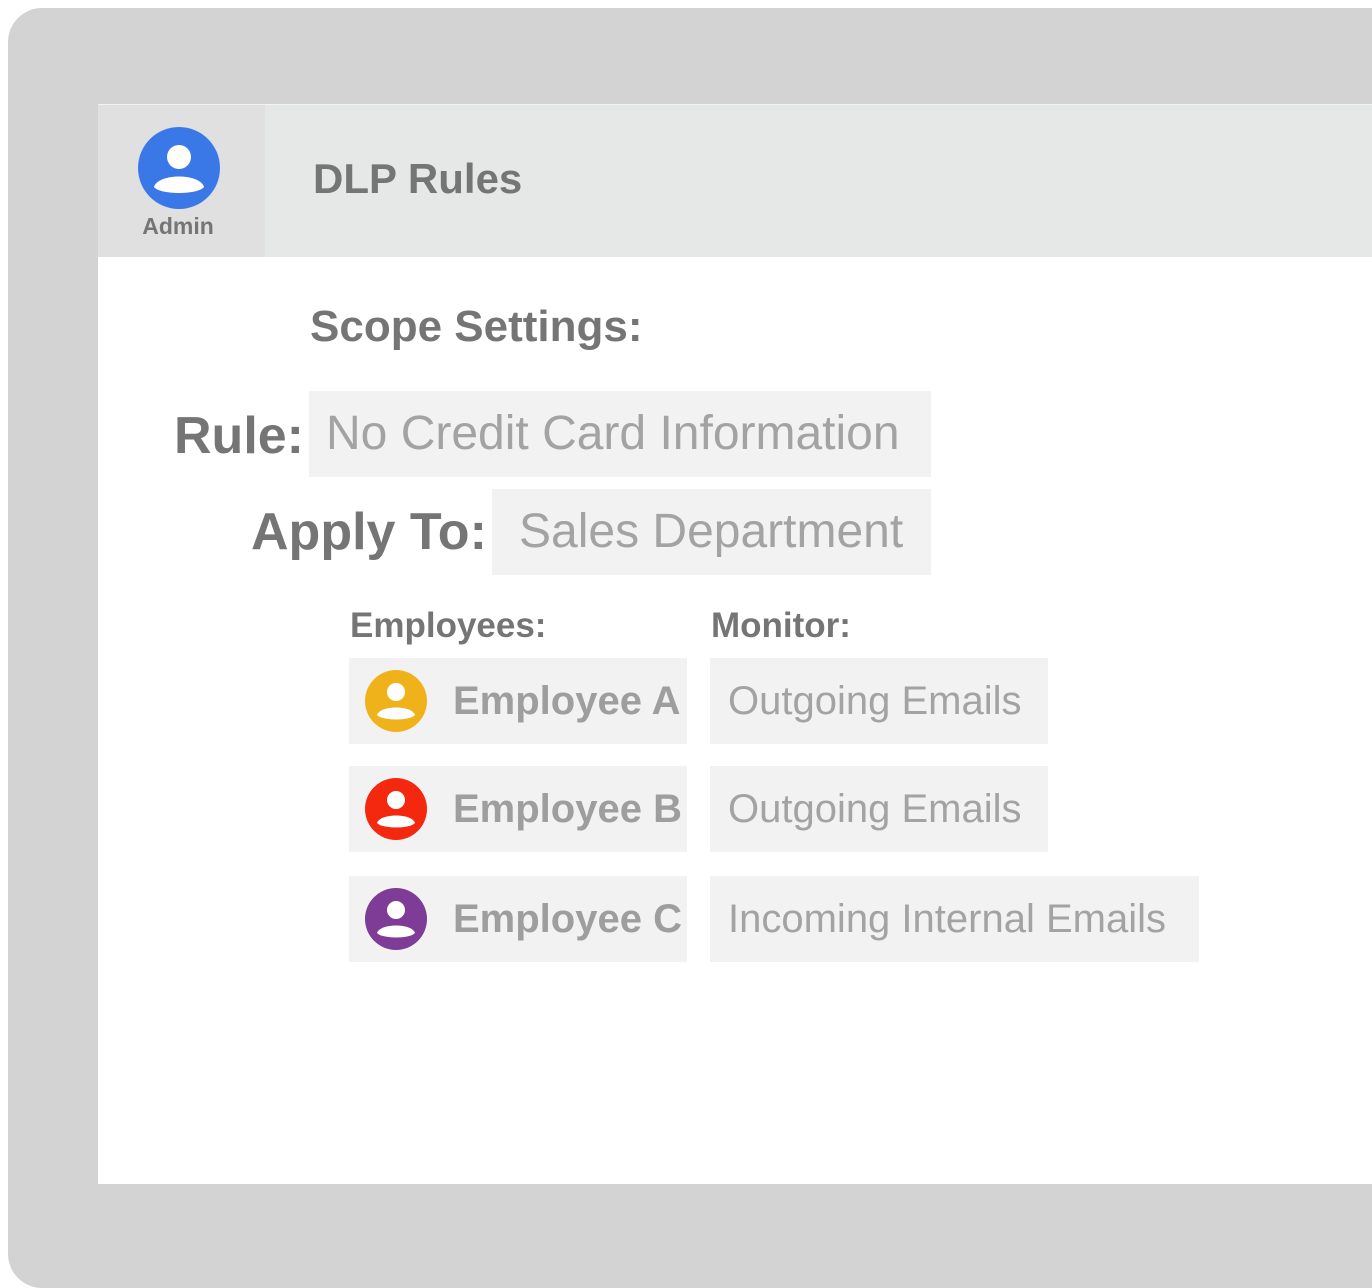 This screenshot has height=1288, width=1372. What do you see at coordinates (369, 532) in the screenshot?
I see `apply-to-label: Apply To:` at bounding box center [369, 532].